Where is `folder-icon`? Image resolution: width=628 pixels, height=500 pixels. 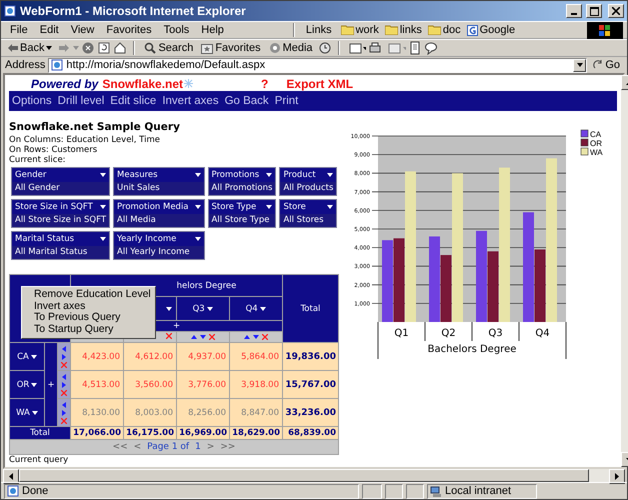 folder-icon is located at coordinates (347, 30).